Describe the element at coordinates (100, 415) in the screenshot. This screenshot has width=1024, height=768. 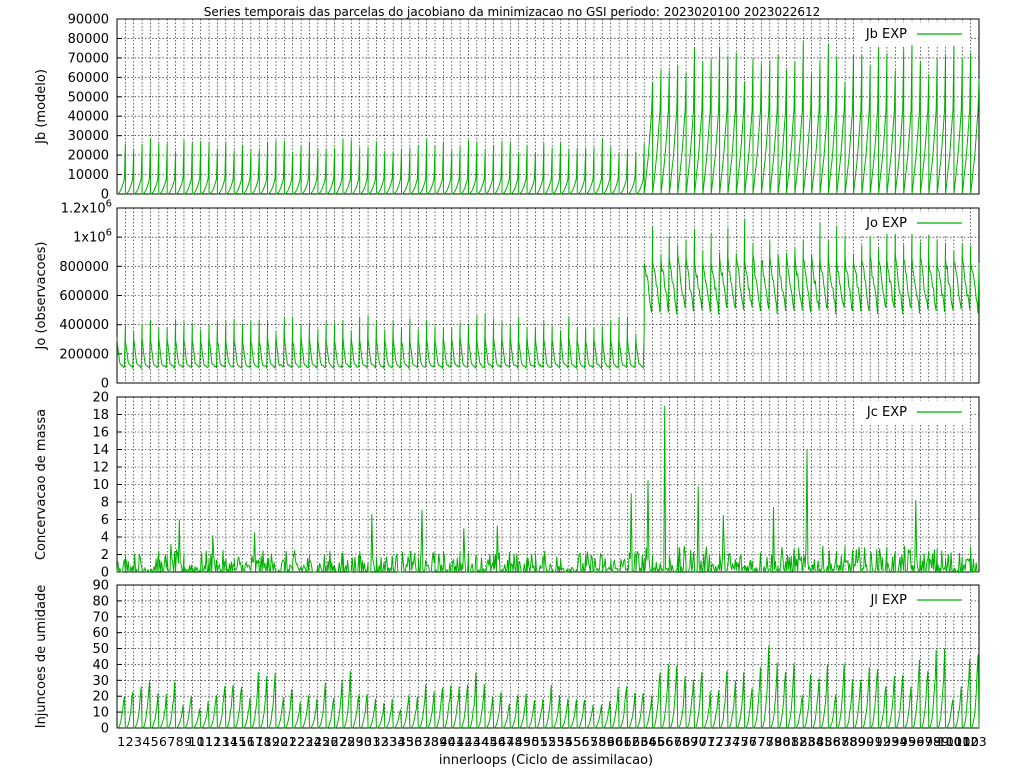
I see `y-tick-label: 18` at that location.